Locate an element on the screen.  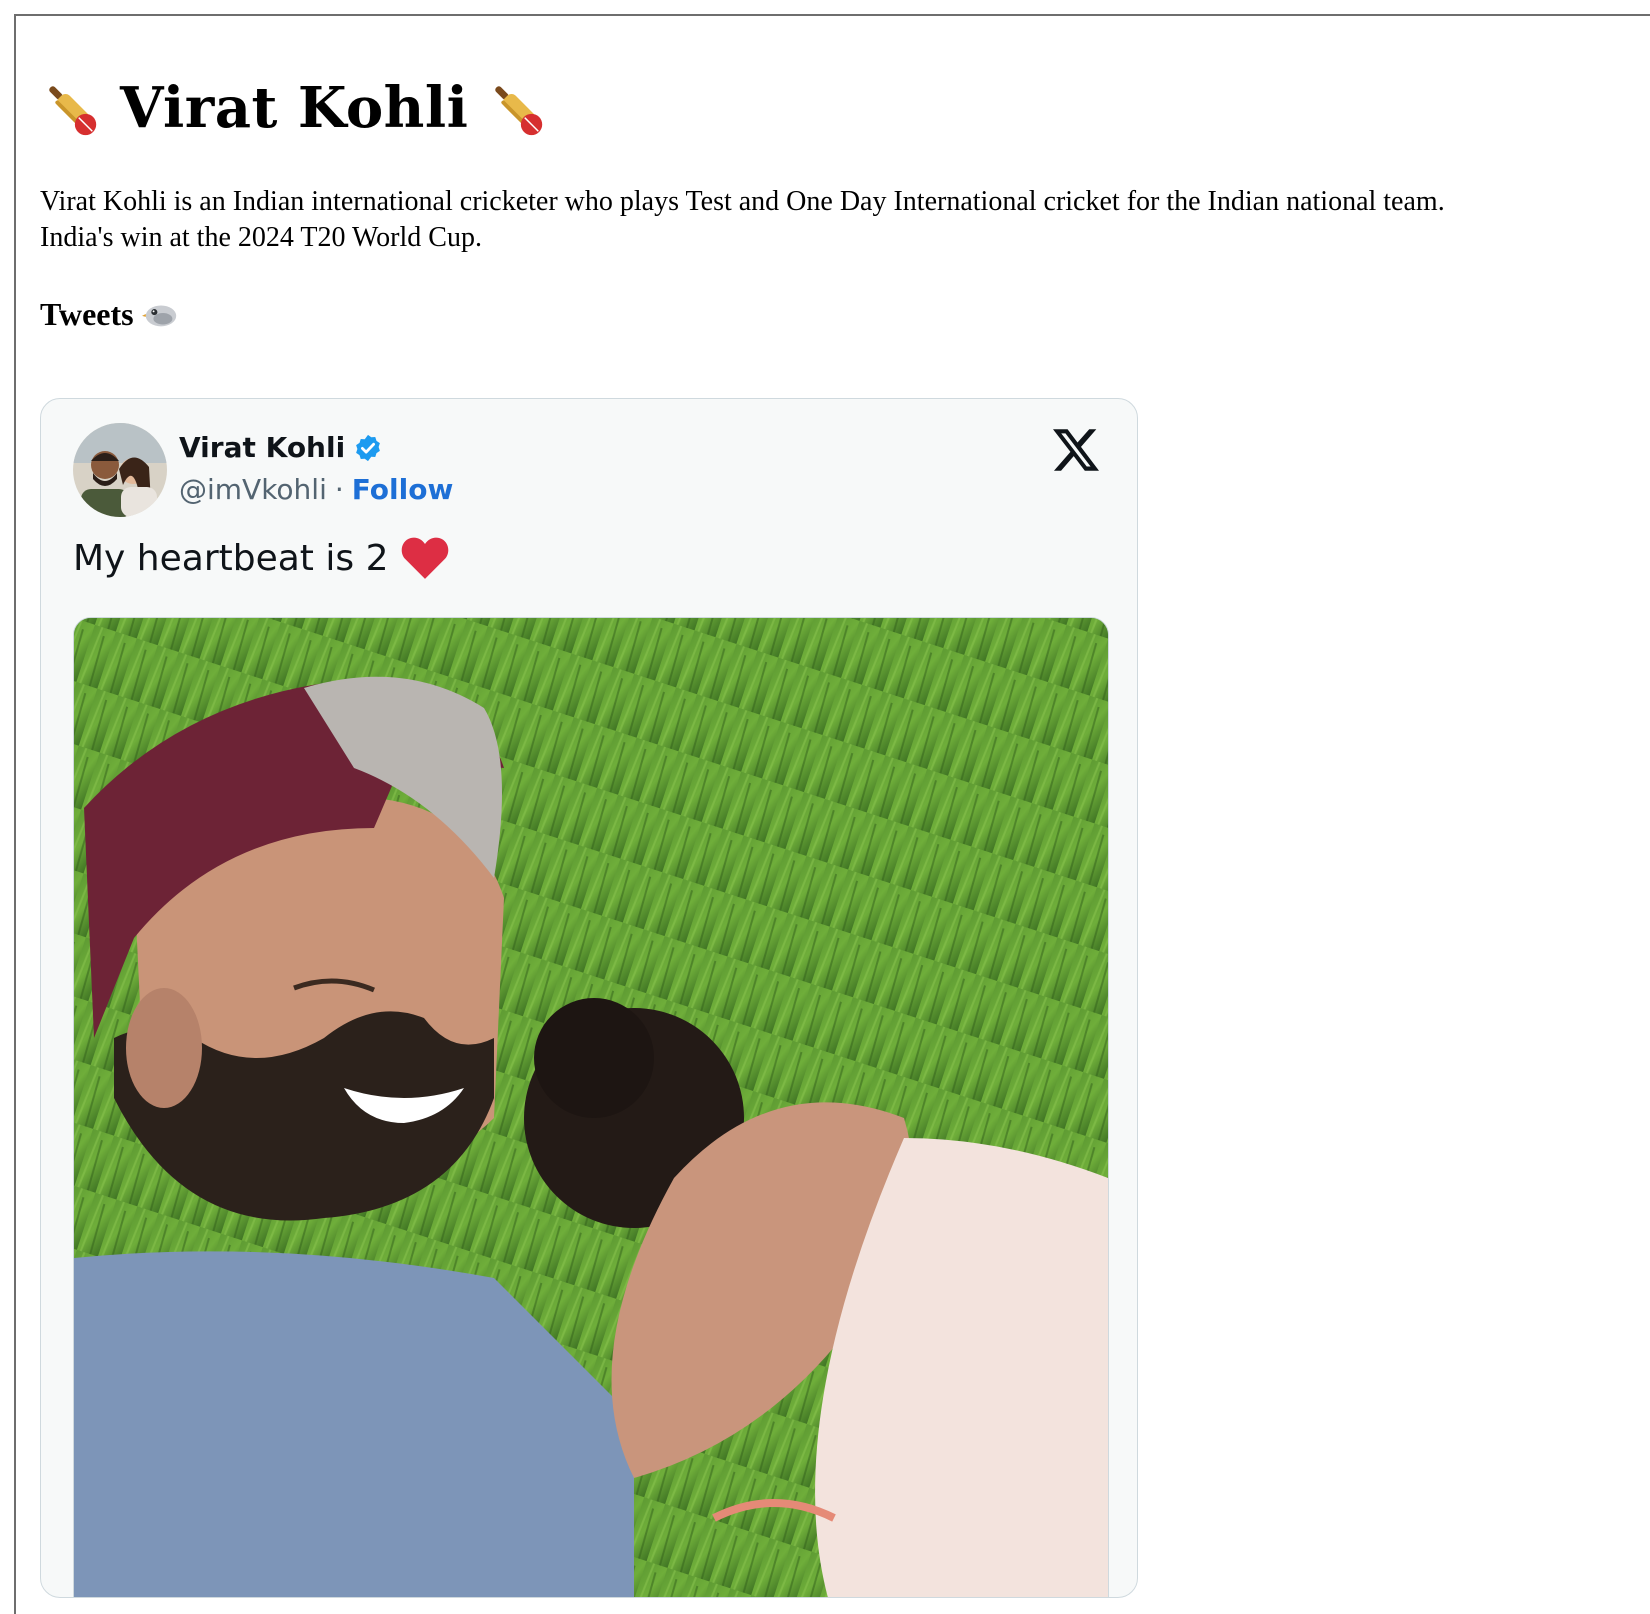
page-title-text: Virat Kohli is located at coordinates (294, 108).